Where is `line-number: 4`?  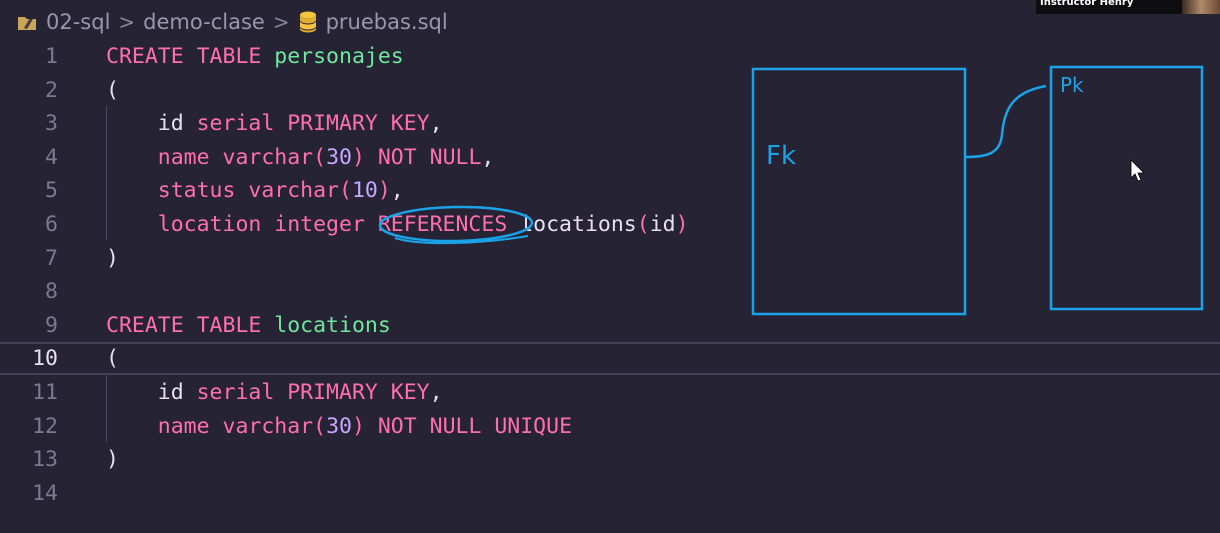
line-number: 4 is located at coordinates (51, 157).